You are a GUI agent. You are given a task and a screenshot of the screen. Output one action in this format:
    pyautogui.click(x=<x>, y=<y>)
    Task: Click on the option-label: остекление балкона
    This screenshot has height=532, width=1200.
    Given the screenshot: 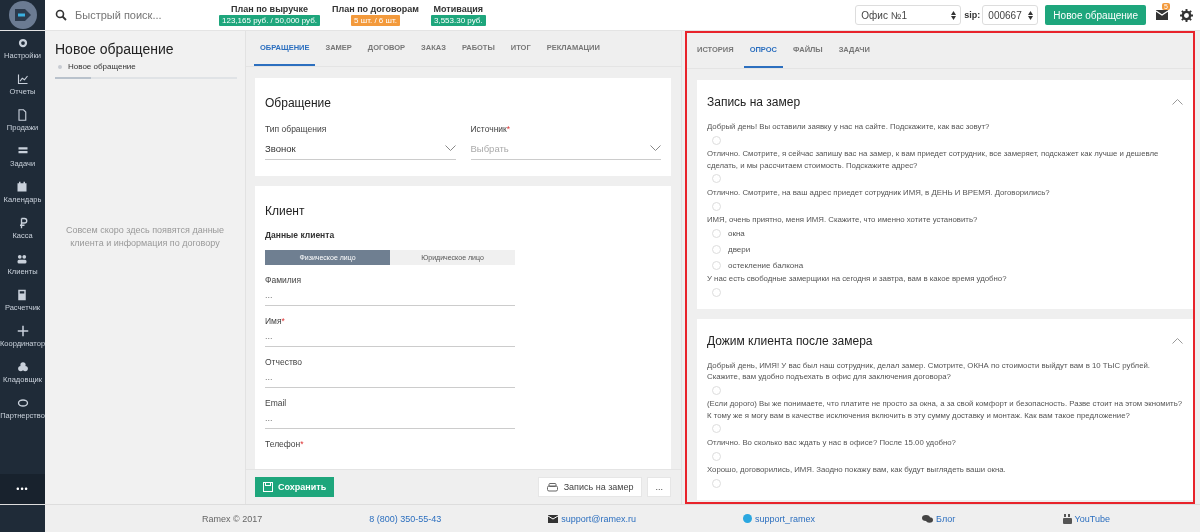 What is the action you would take?
    pyautogui.click(x=766, y=265)
    